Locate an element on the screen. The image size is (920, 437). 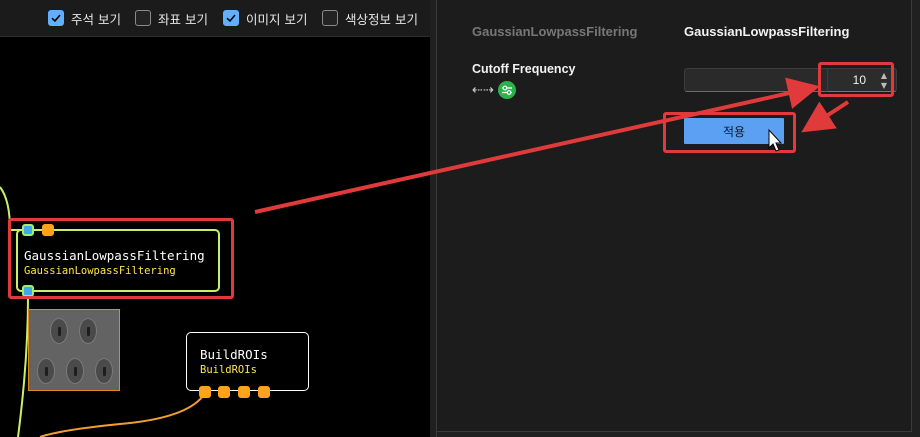
sliders-icon is located at coordinates (506, 90).